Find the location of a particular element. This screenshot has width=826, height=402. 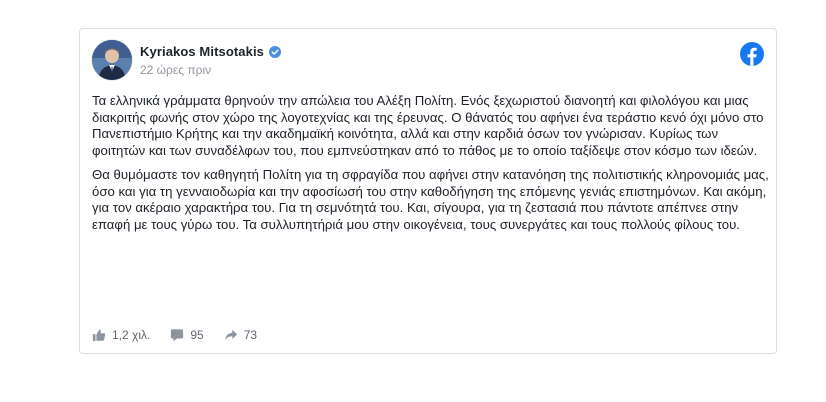

author-line: Kyriakos Mitsotakis is located at coordinates (211, 51).